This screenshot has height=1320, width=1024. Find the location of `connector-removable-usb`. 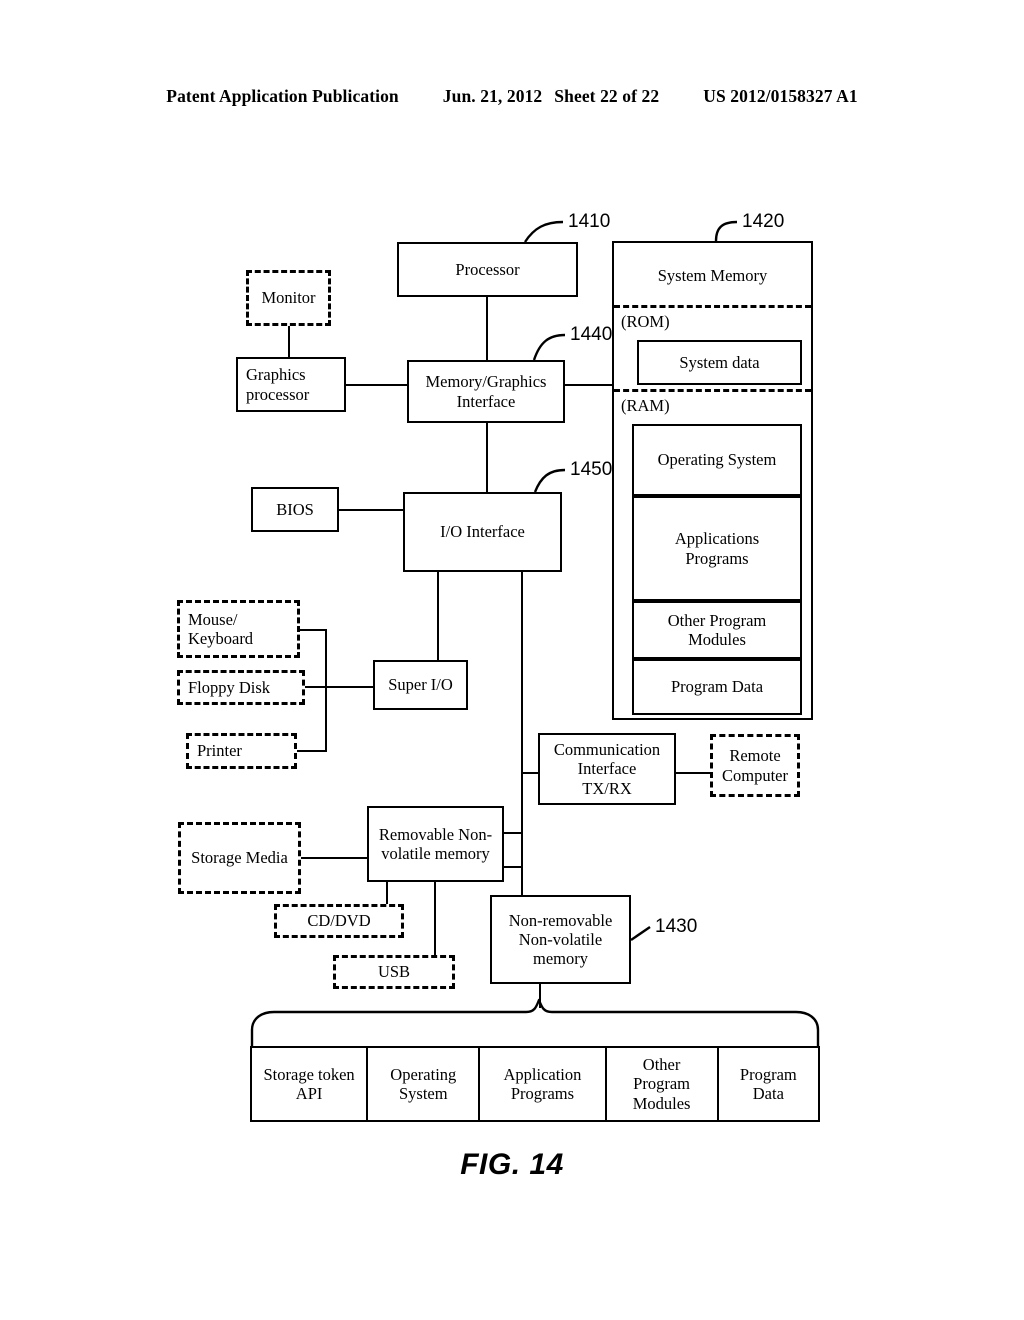

connector-removable-usb is located at coordinates (435, 918).